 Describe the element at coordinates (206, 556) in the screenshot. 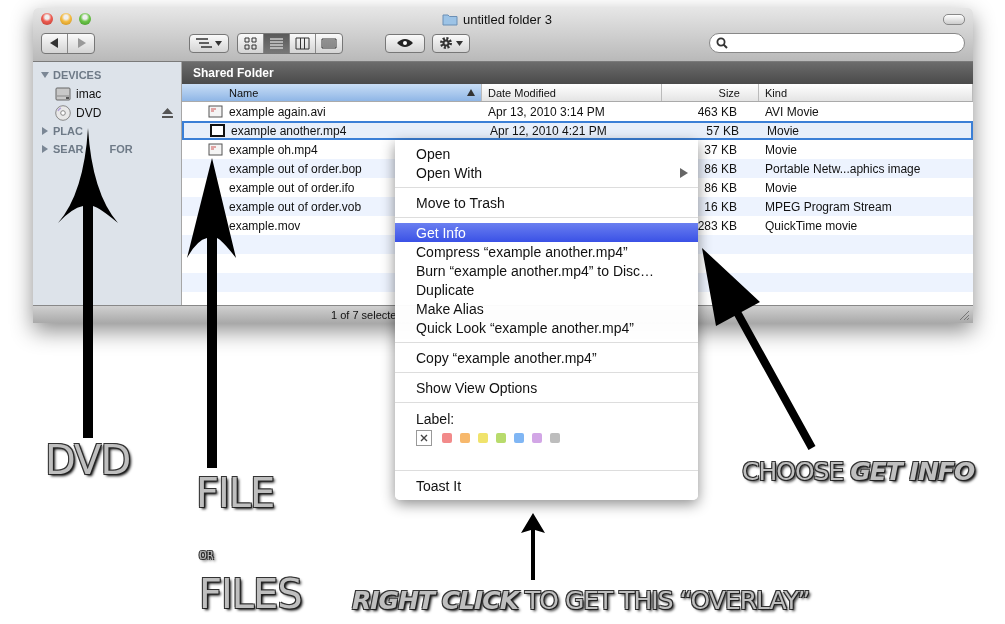

I see `annotation-text: OR` at that location.